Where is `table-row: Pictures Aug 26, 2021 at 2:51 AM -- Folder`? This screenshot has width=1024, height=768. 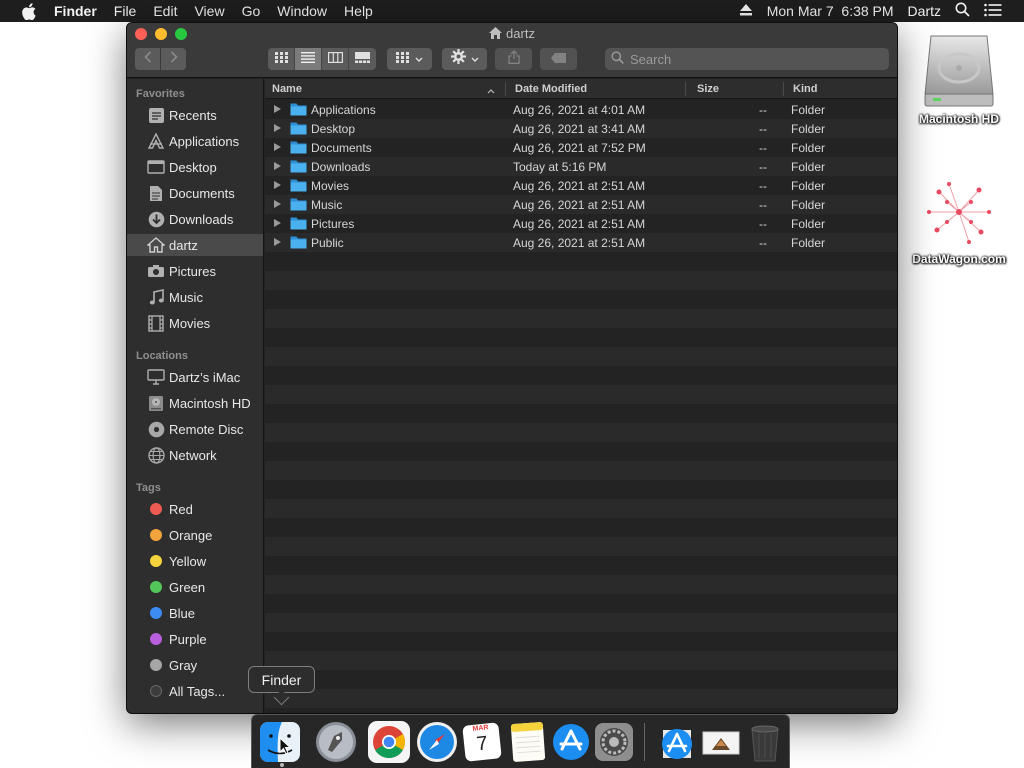
table-row: Pictures Aug 26, 2021 at 2:51 AM -- Folder is located at coordinates (581, 223).